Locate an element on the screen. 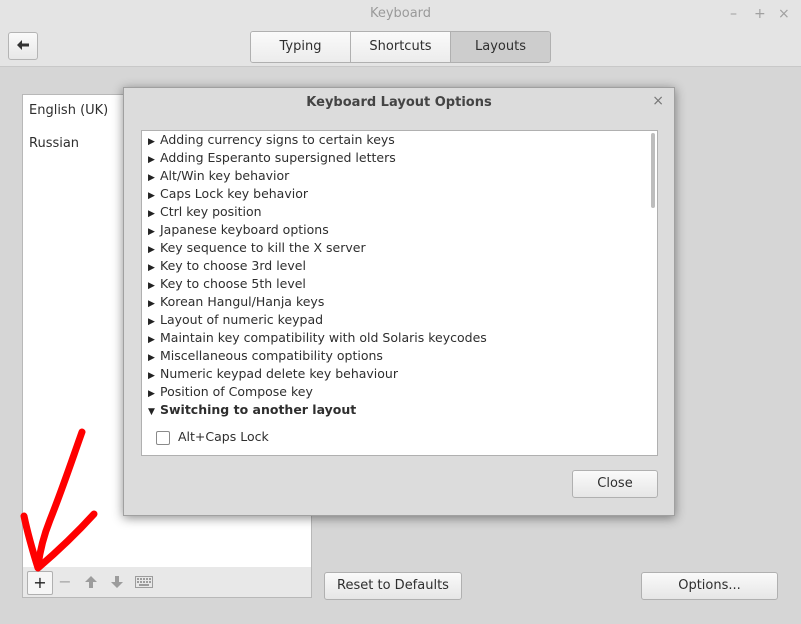  tree-row: ▶ Japanese keyboard options is located at coordinates (399, 230).